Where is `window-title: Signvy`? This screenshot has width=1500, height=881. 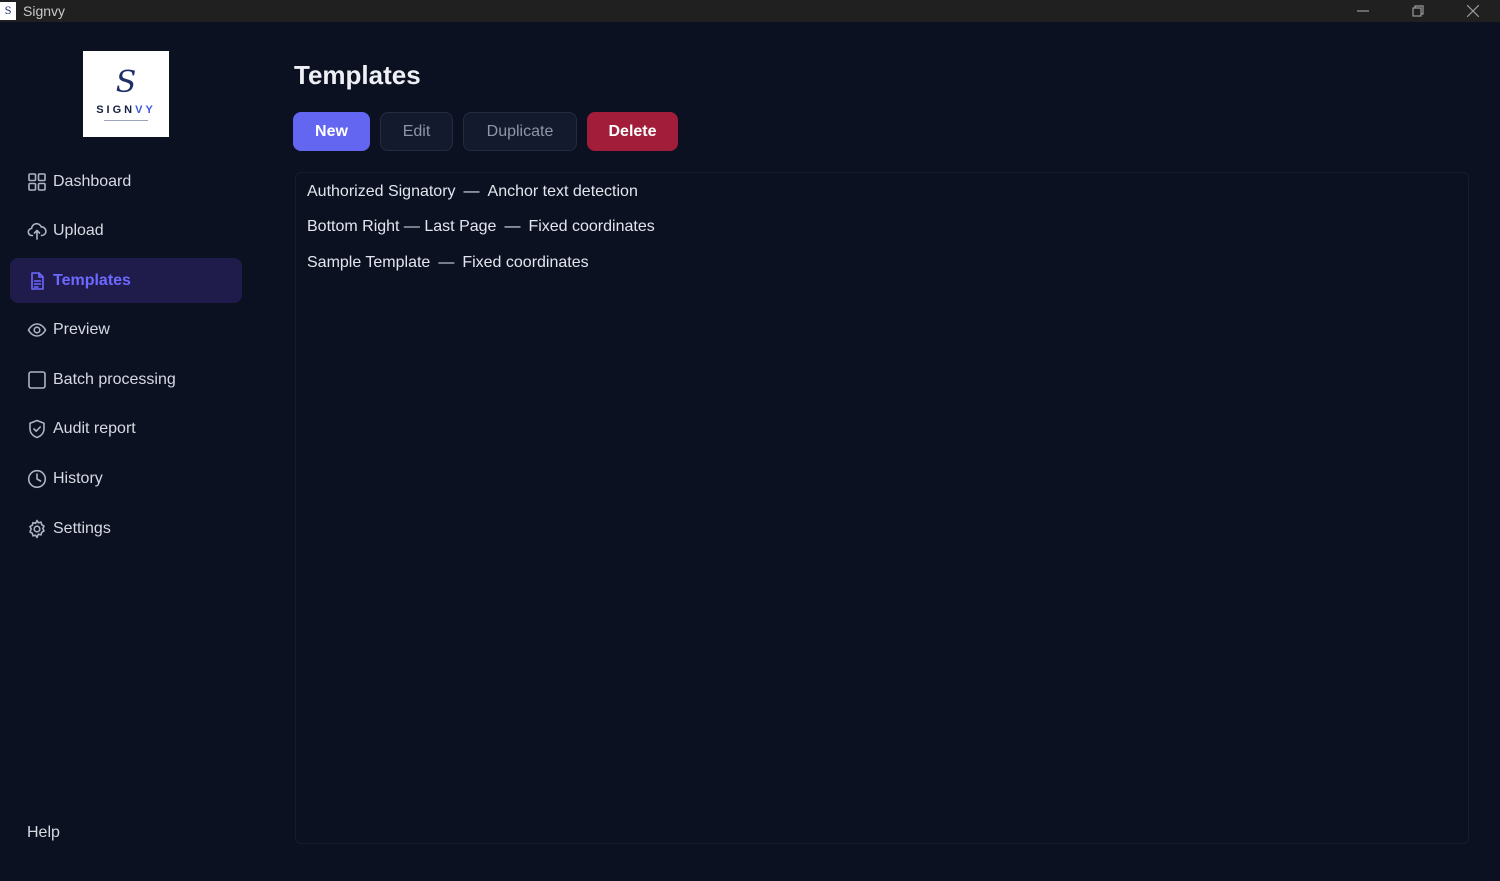 window-title: Signvy is located at coordinates (44, 11).